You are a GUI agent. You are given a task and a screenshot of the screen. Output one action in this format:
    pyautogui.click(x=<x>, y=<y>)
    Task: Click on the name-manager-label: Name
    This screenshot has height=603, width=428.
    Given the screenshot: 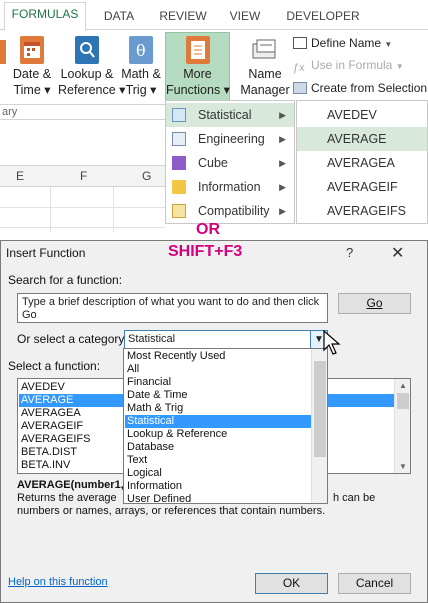 What is the action you would take?
    pyautogui.click(x=265, y=74)
    